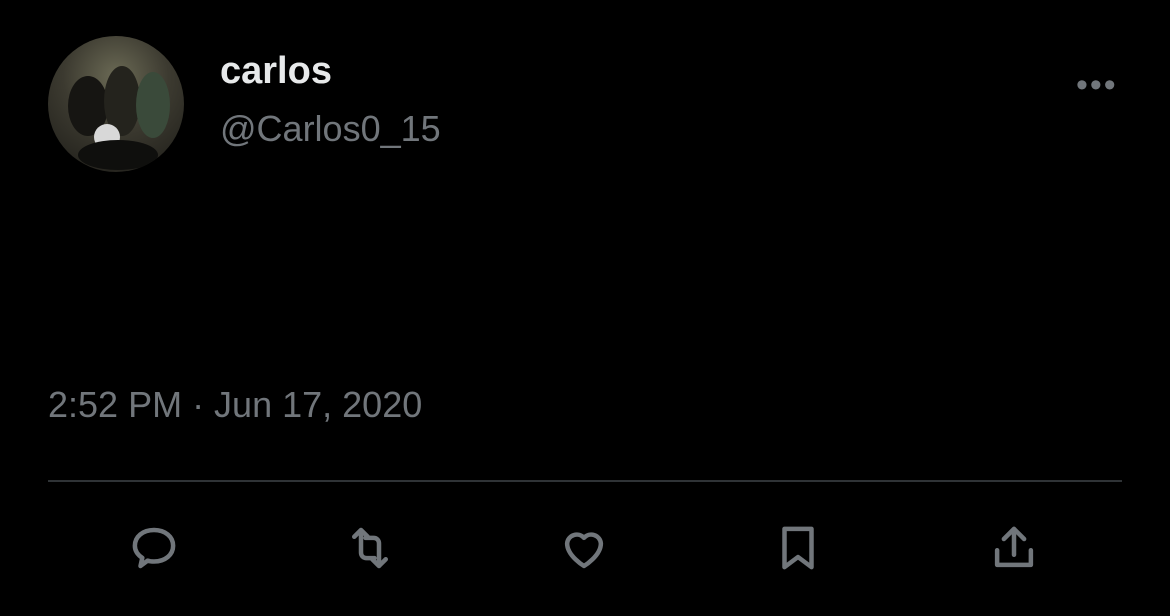 The image size is (1170, 616). I want to click on avatar-floor, so click(118, 155).